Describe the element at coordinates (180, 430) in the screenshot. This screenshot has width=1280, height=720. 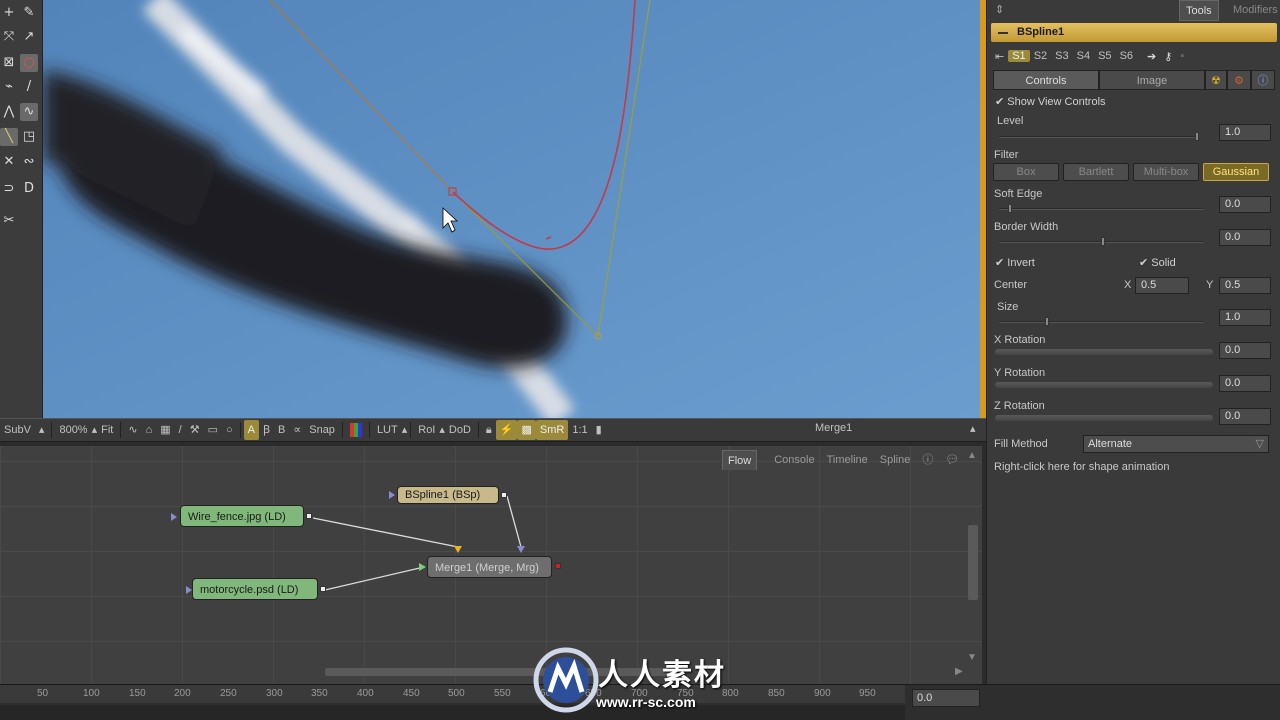
I see `paint-icon: /` at that location.